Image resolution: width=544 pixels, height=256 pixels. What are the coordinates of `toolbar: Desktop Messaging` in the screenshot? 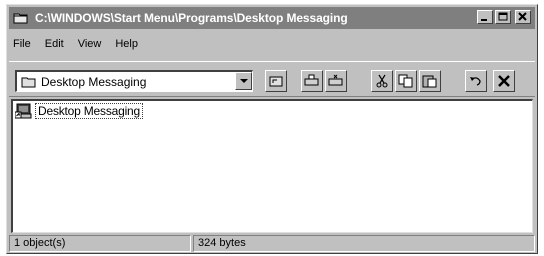 It's located at (272, 79).